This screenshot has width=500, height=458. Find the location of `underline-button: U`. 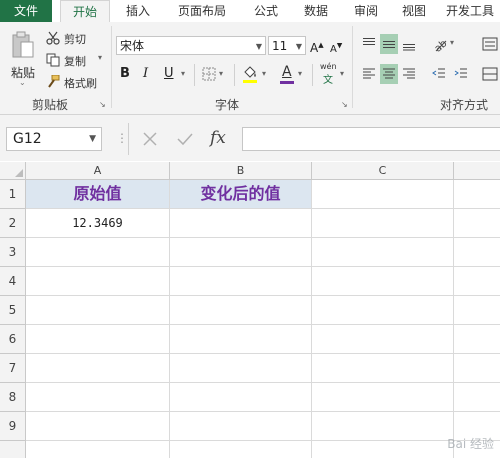

underline-button: U is located at coordinates (171, 75).